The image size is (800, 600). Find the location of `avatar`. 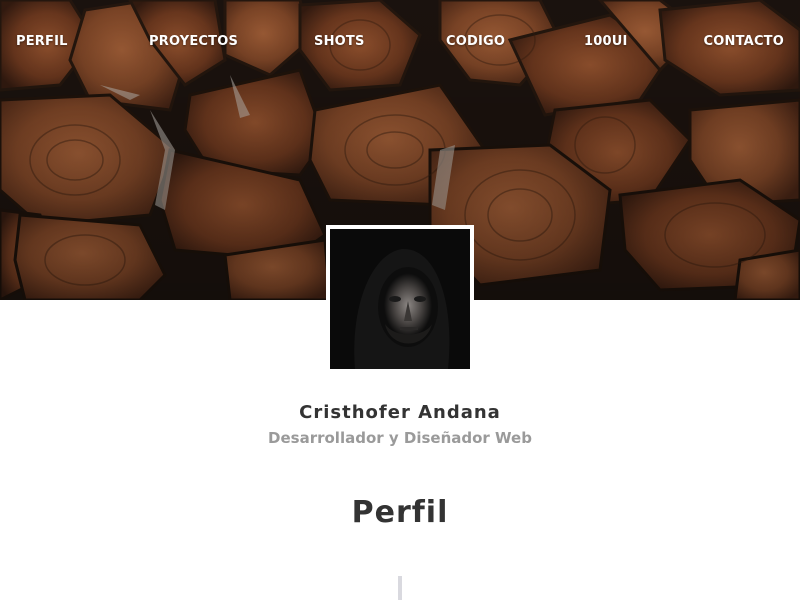

avatar is located at coordinates (400, 299).